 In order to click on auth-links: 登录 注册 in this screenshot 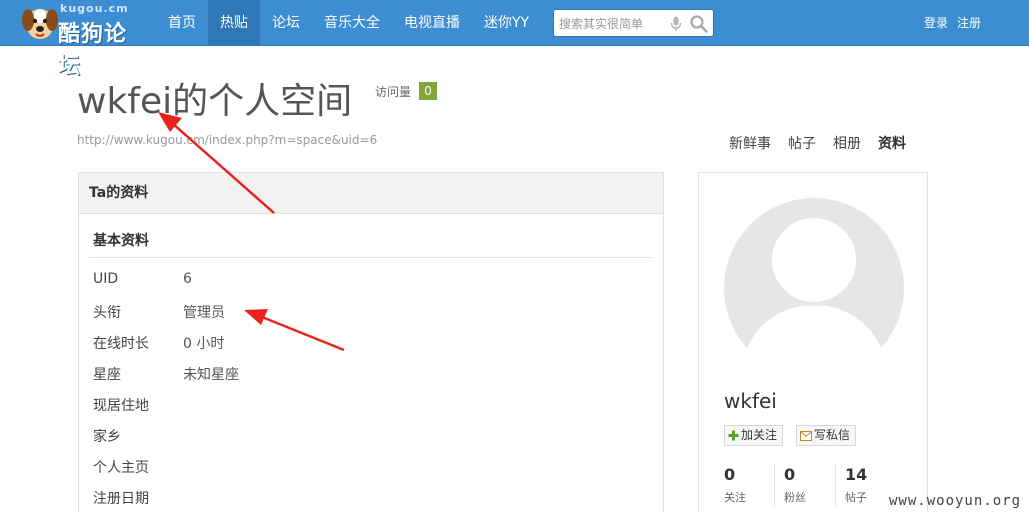, I will do `click(957, 23)`.